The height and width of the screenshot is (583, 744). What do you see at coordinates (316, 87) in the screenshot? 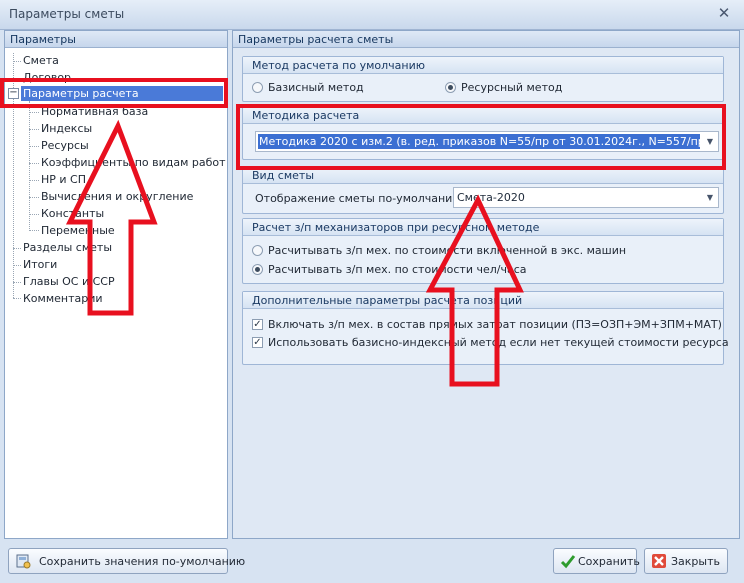
I see `basic-method-label: Базисный метод` at bounding box center [316, 87].